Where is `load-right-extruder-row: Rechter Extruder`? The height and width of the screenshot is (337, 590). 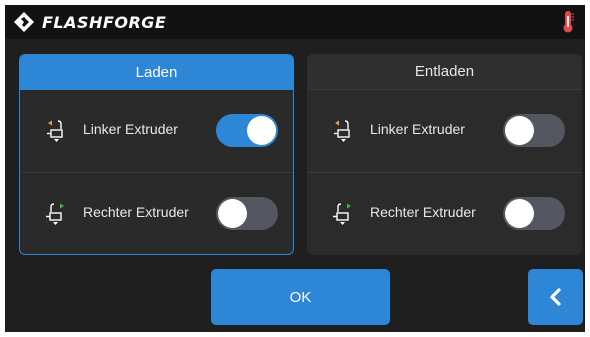 load-right-extruder-row: Rechter Extruder is located at coordinates (156, 213).